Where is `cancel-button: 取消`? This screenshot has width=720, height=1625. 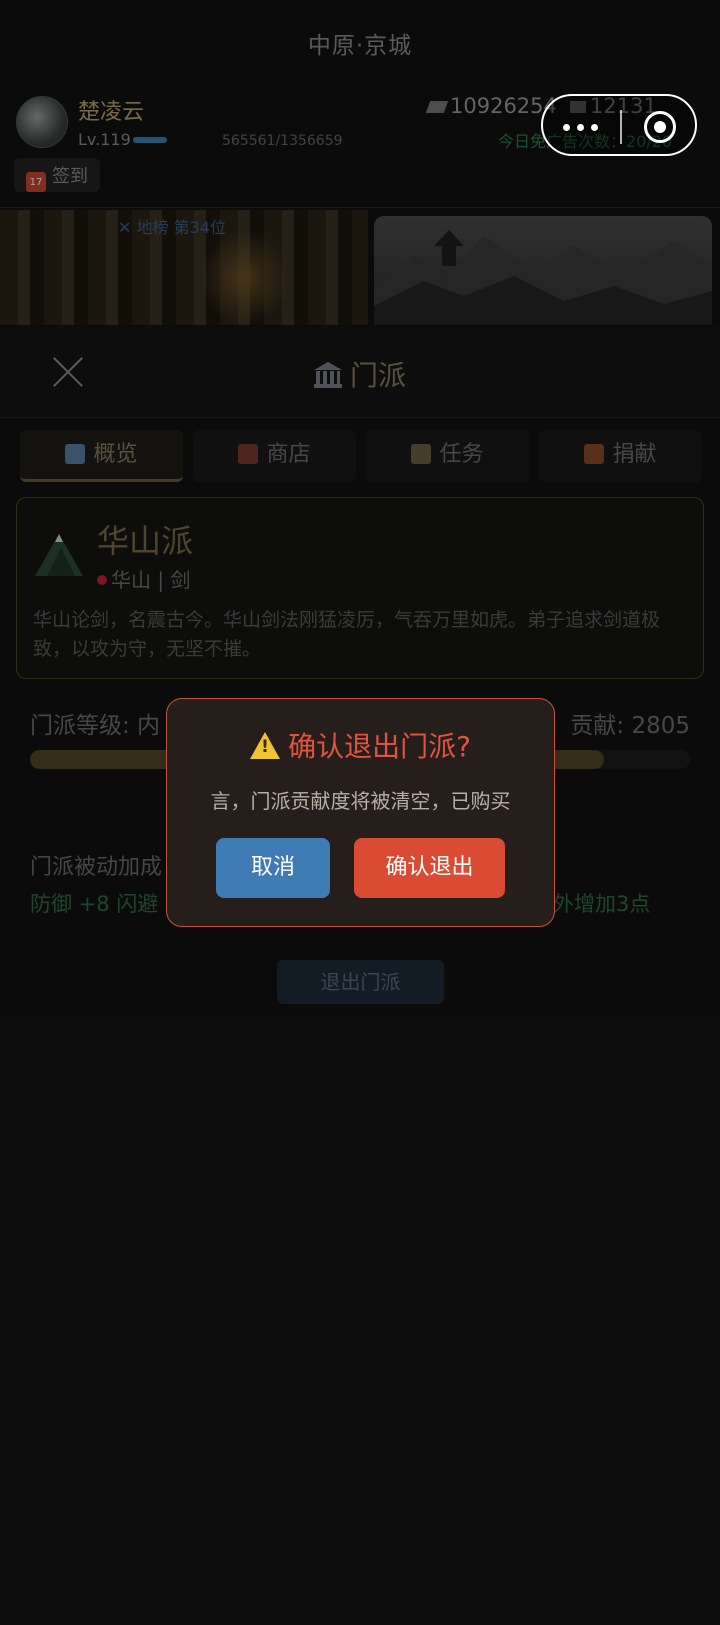 cancel-button: 取消 is located at coordinates (273, 868).